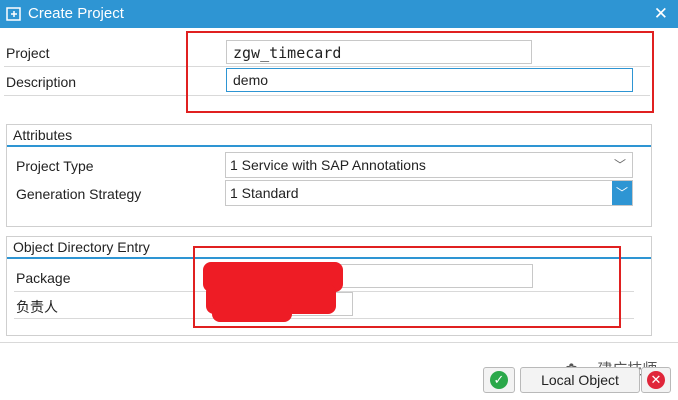 The width and height of the screenshot is (678, 400). I want to click on attributes-title: Attributes, so click(43, 135).